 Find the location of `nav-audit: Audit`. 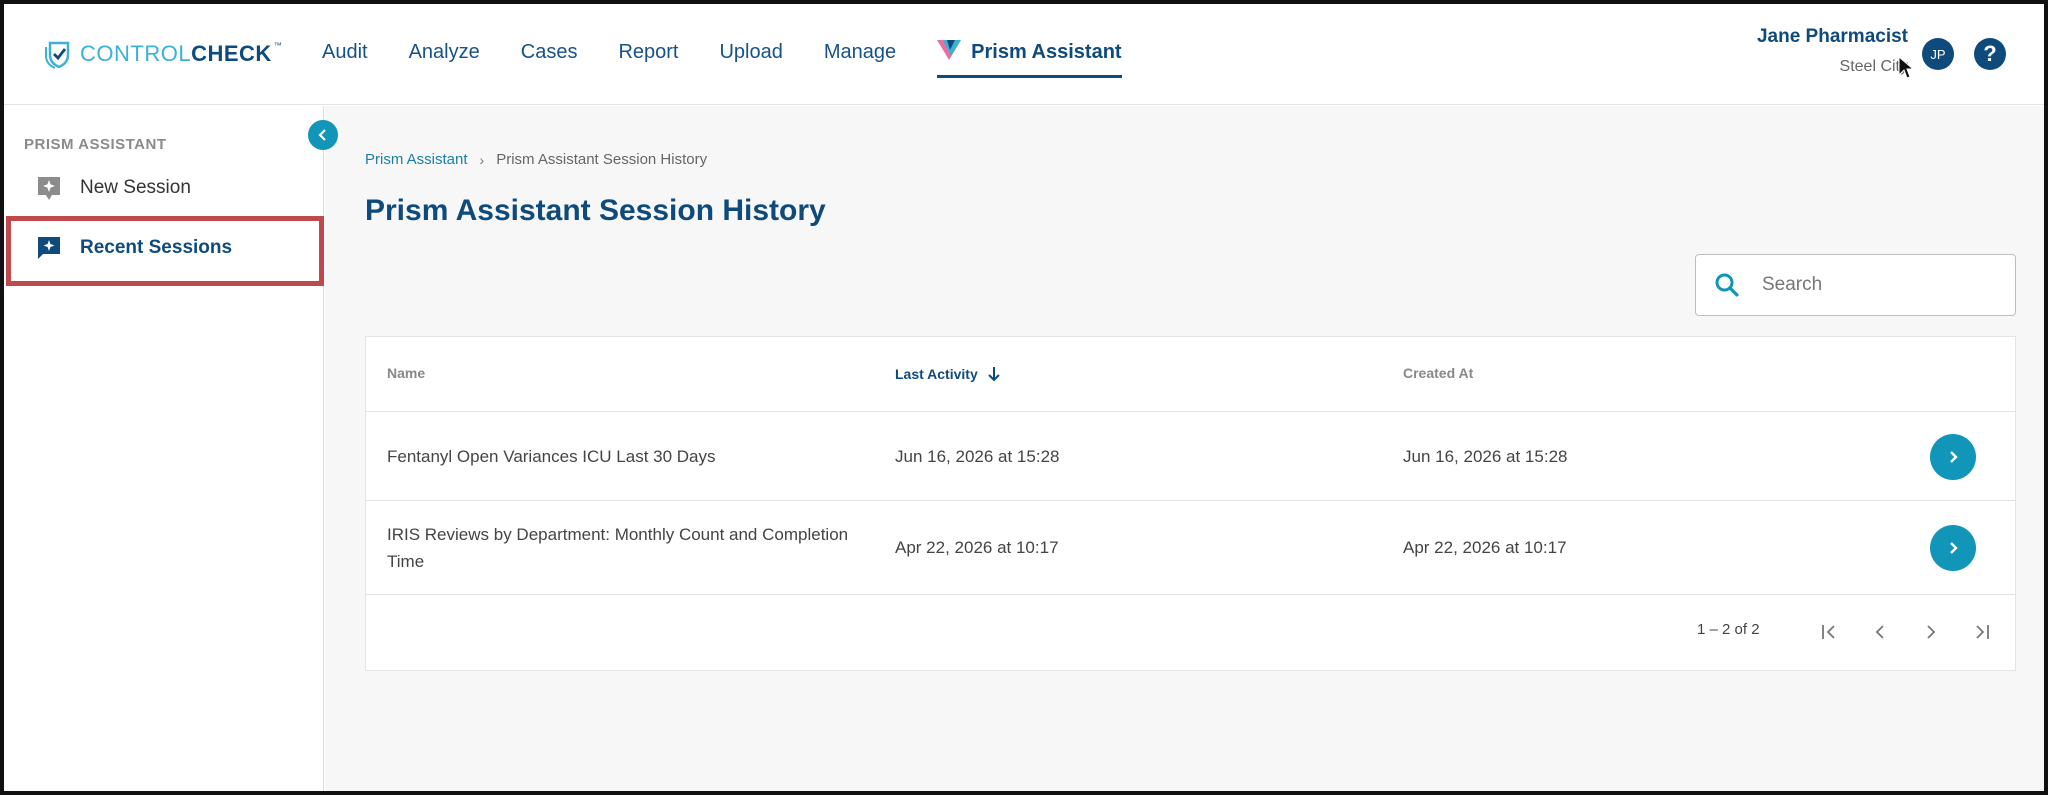

nav-audit: Audit is located at coordinates (345, 52).